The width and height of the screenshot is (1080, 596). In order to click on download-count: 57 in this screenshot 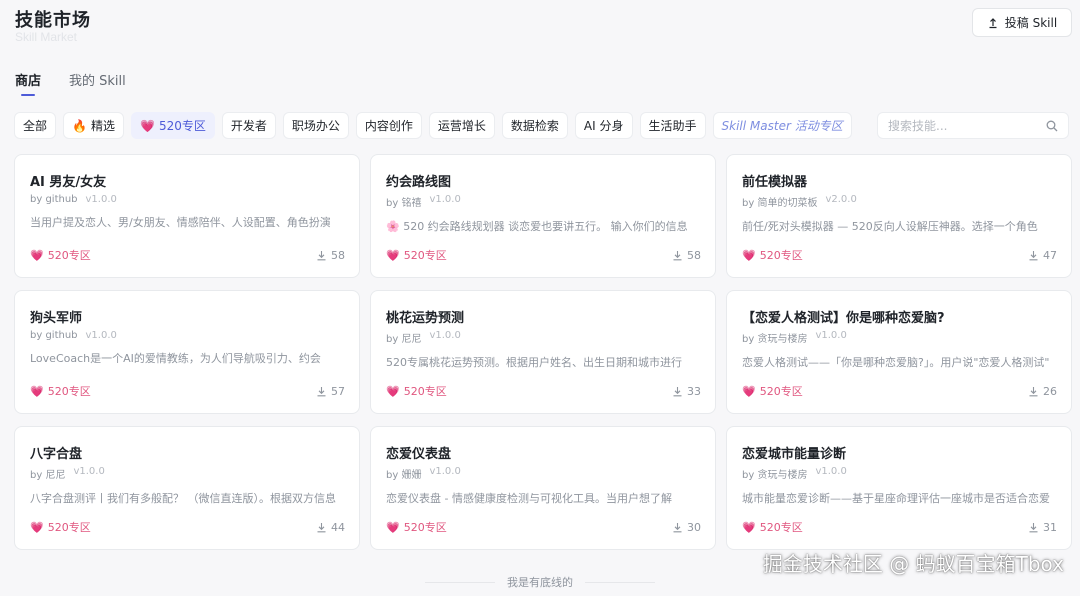, I will do `click(330, 391)`.